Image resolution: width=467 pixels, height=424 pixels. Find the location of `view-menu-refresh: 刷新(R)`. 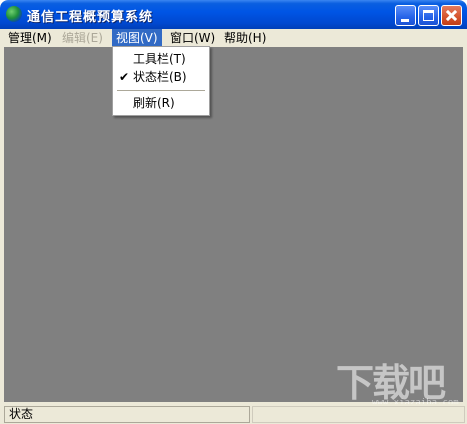

view-menu-refresh: 刷新(R) is located at coordinates (161, 103).